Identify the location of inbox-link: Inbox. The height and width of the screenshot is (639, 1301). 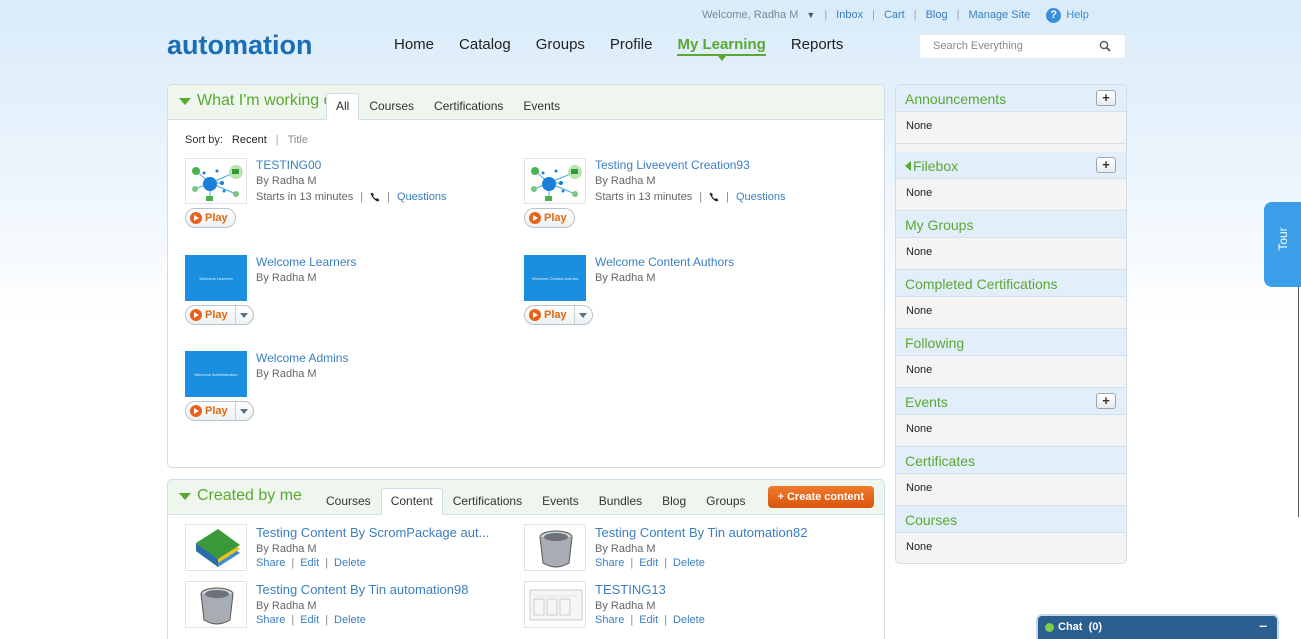
(849, 15).